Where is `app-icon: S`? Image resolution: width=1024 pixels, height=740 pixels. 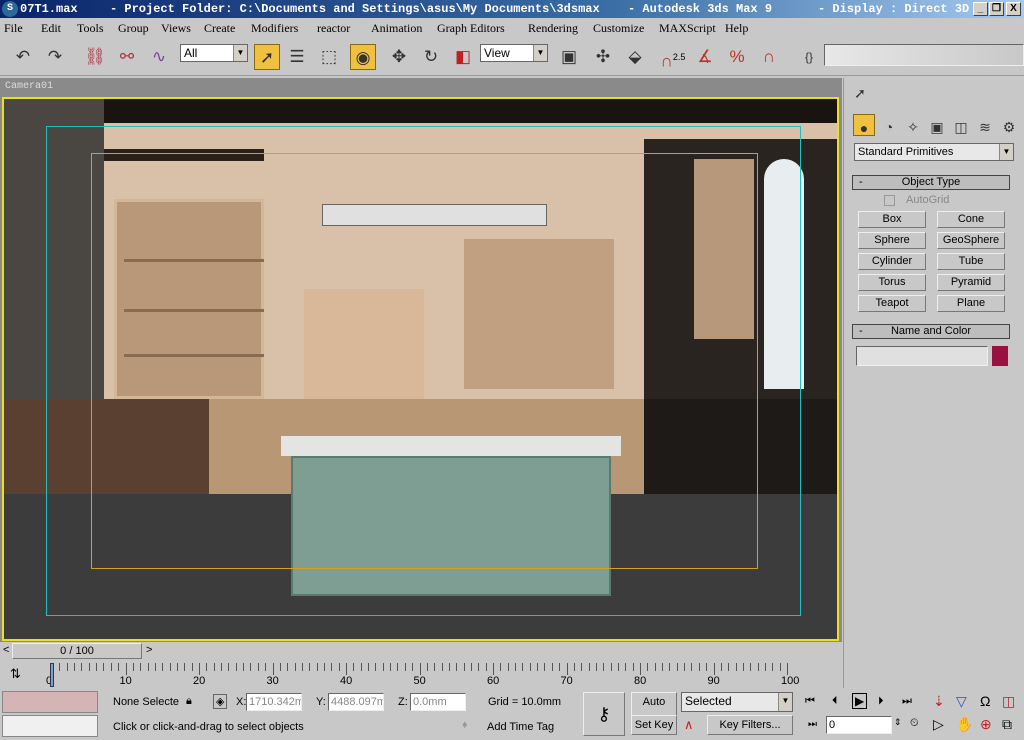
app-icon: S is located at coordinates (10, 9).